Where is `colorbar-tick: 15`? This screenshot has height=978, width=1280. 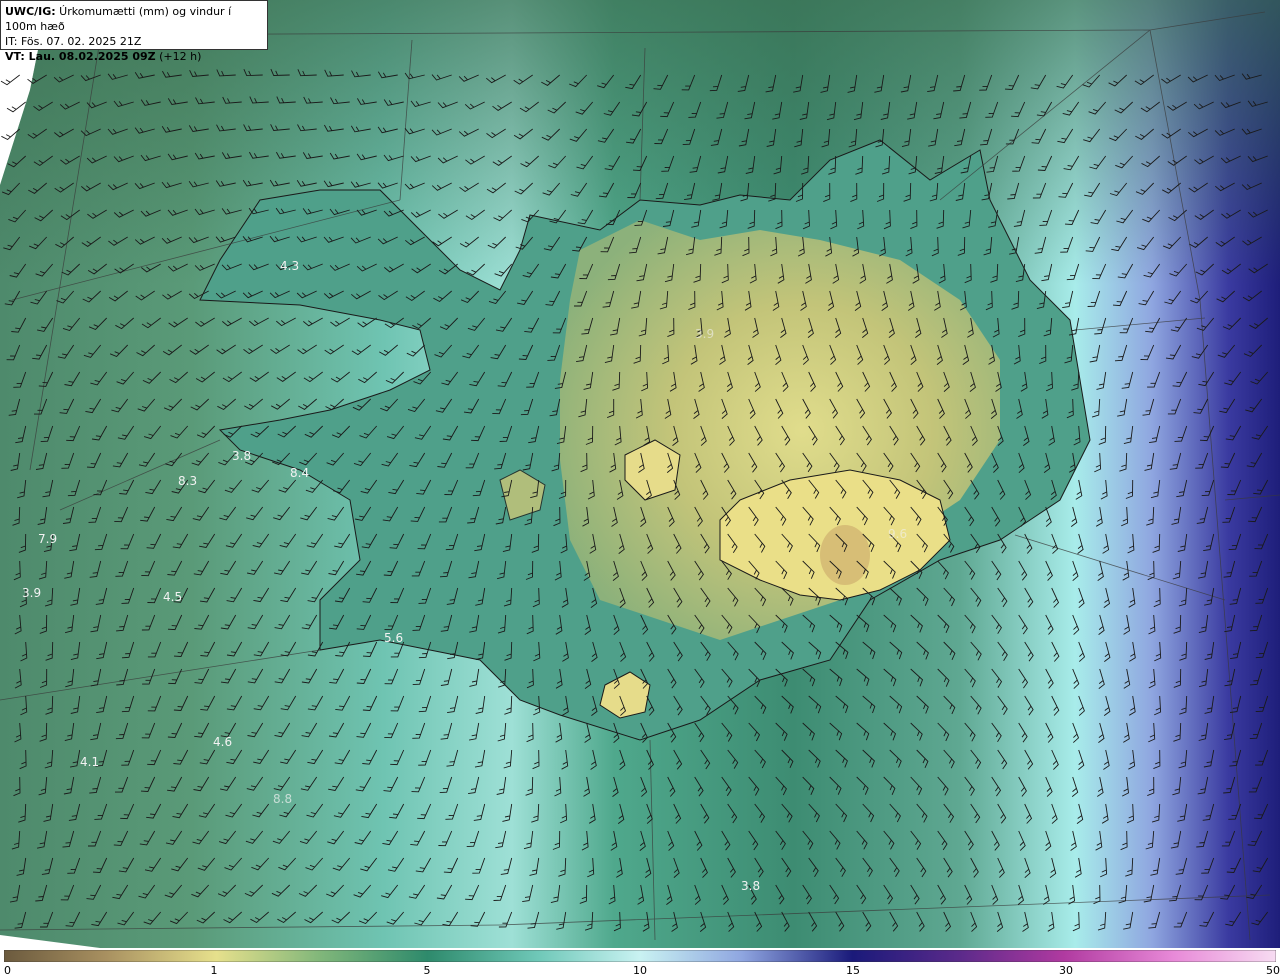 colorbar-tick: 15 is located at coordinates (853, 970).